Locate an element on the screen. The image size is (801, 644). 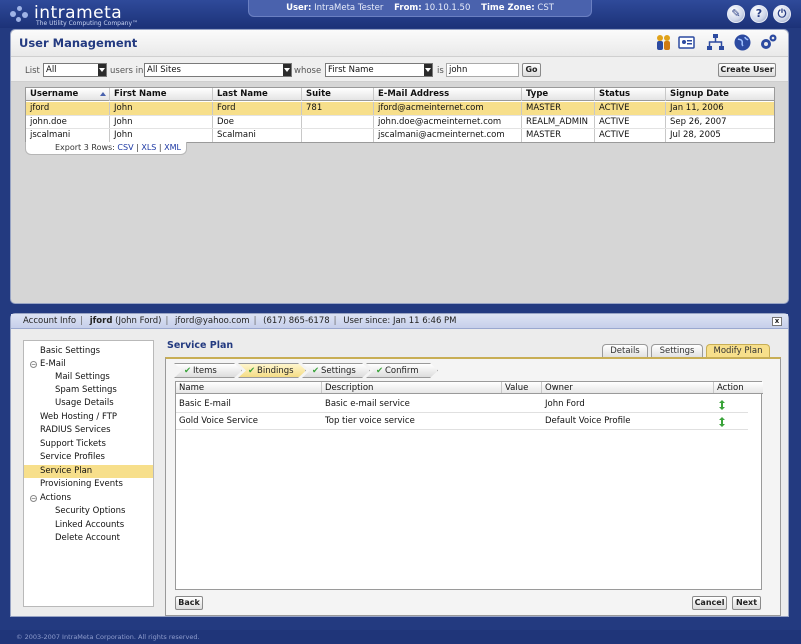
step-label: Bindings is located at coordinates (275, 371).